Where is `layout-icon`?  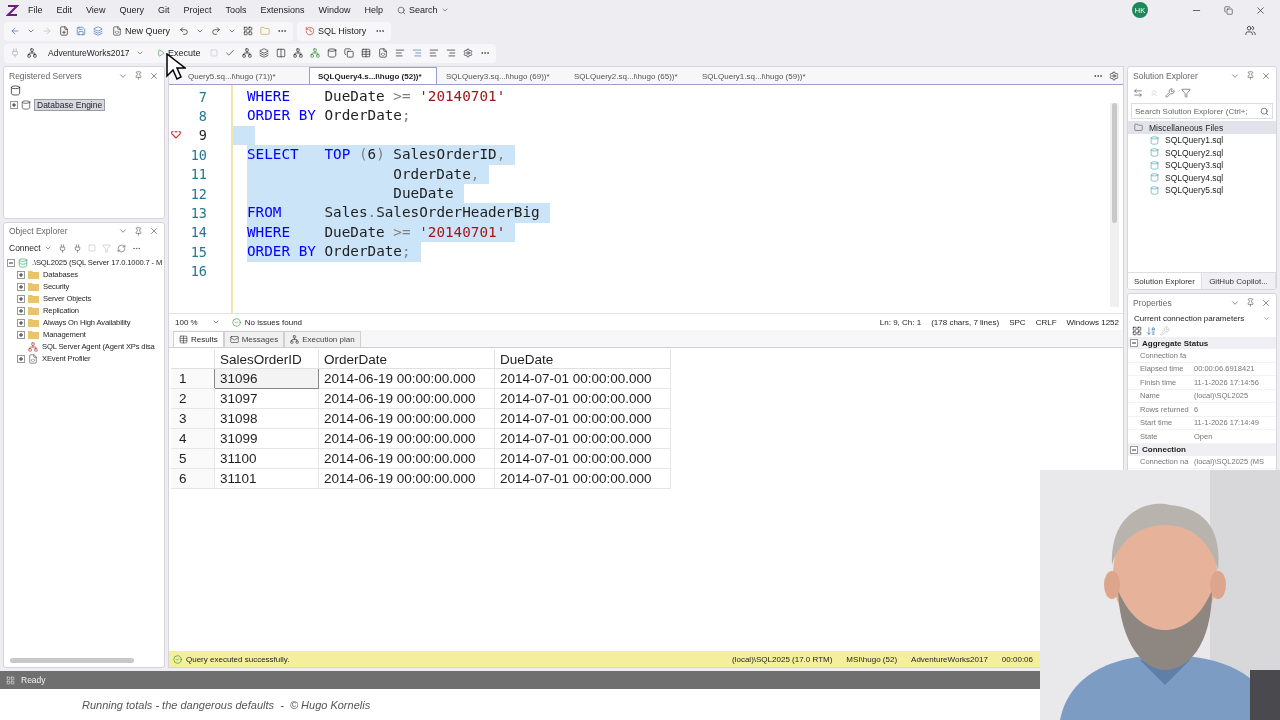 layout-icon is located at coordinates (280, 53).